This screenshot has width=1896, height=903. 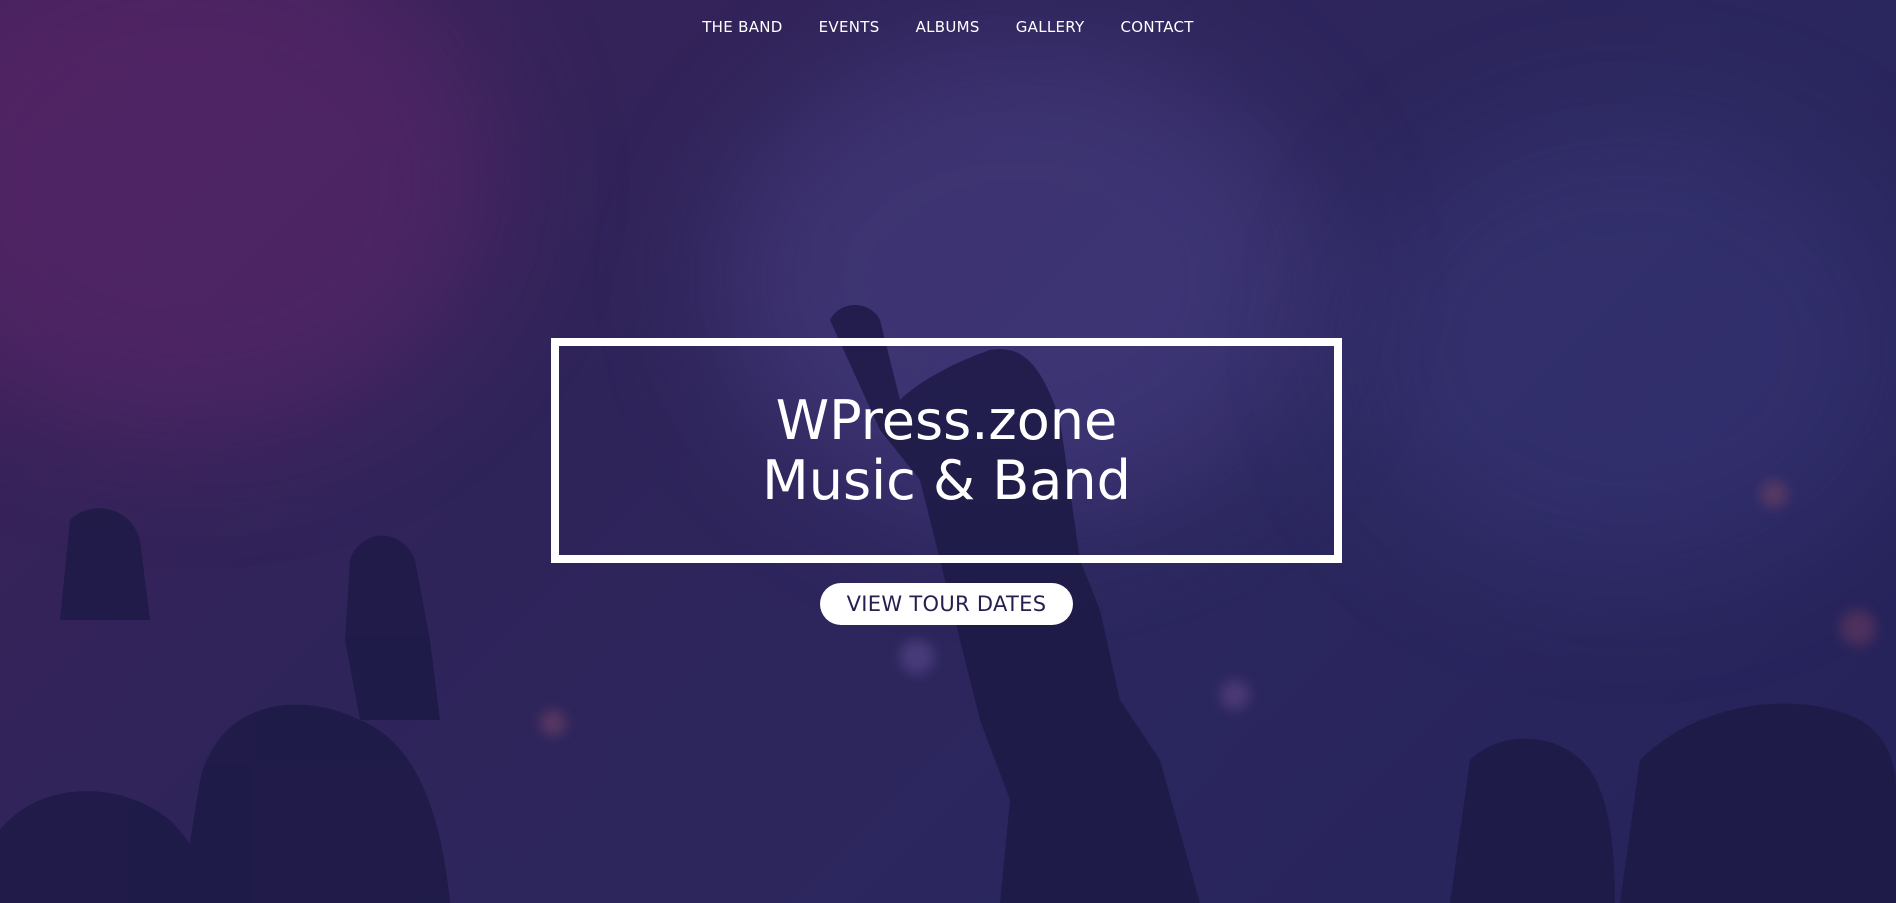 I want to click on main-nav: THE BAND EVENTS ALBUMS GALLERY CONTACT, so click(x=948, y=27).